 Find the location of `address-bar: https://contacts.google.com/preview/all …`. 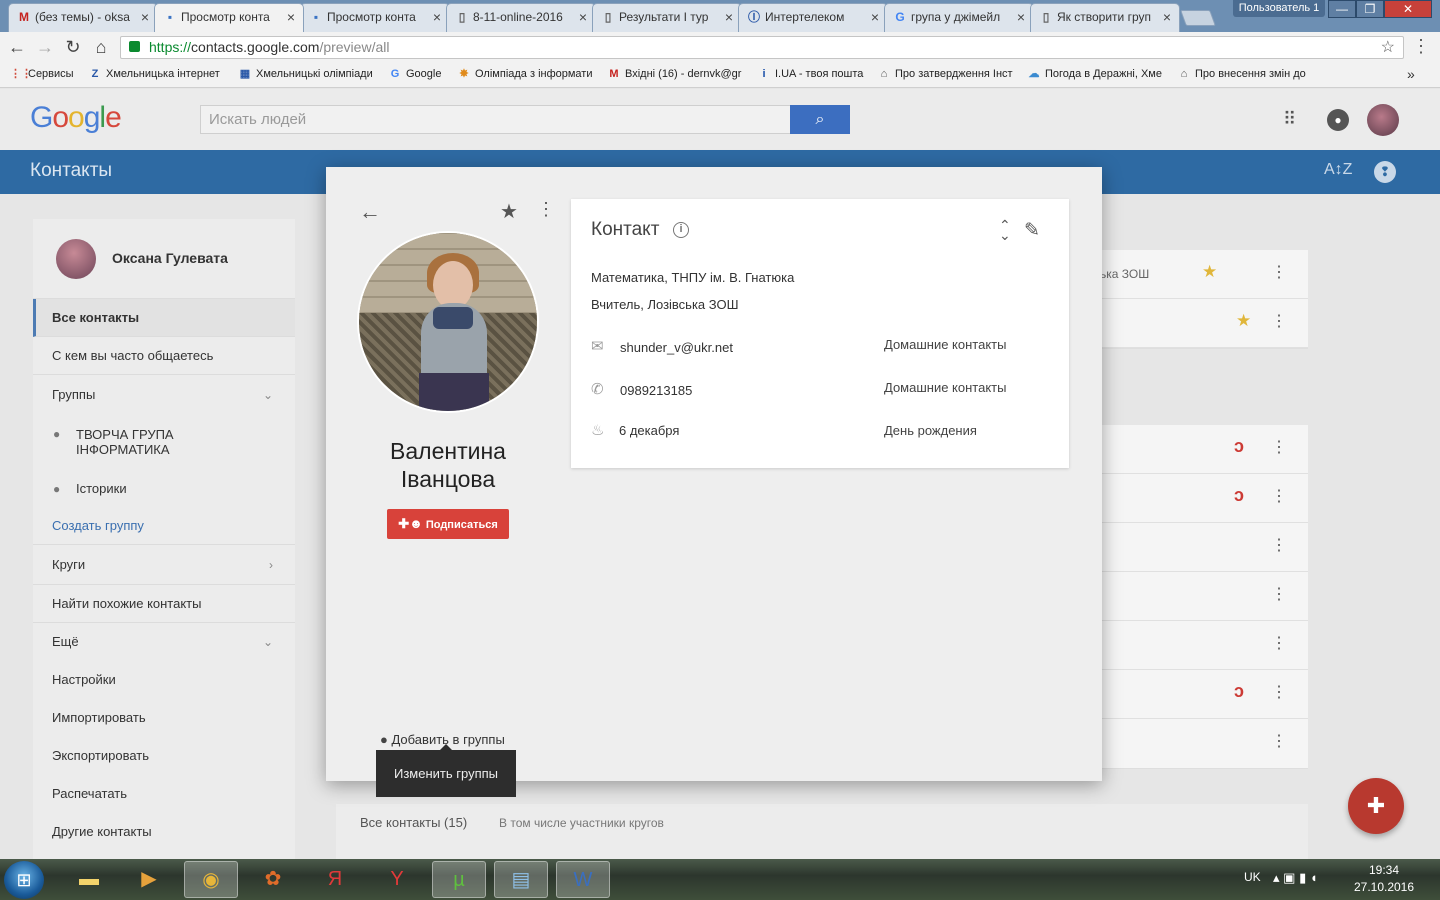

address-bar: https://contacts.google.com/preview/all … is located at coordinates (762, 47).